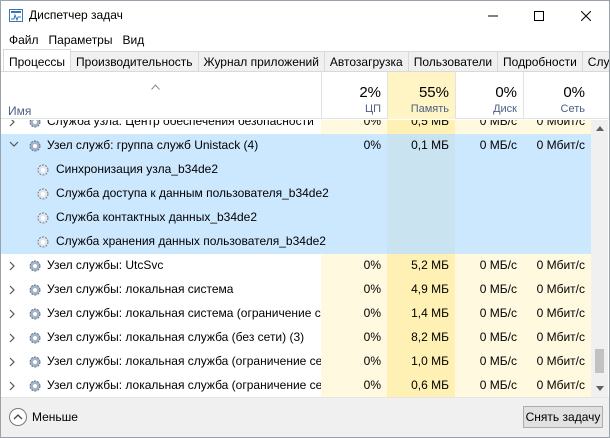 This screenshot has height=438, width=610. I want to click on service-name: Синхронизация узла_b34de2, so click(137, 169).